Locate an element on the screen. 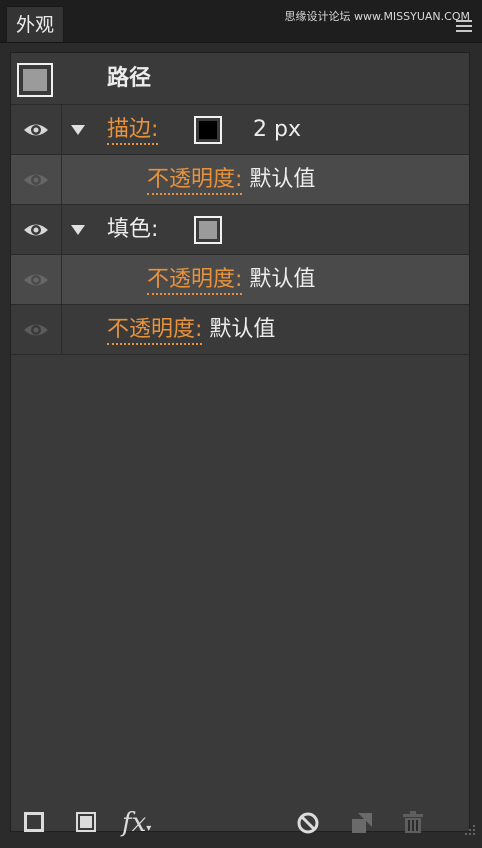  fill-opacity-value: 默认值 is located at coordinates (282, 279).